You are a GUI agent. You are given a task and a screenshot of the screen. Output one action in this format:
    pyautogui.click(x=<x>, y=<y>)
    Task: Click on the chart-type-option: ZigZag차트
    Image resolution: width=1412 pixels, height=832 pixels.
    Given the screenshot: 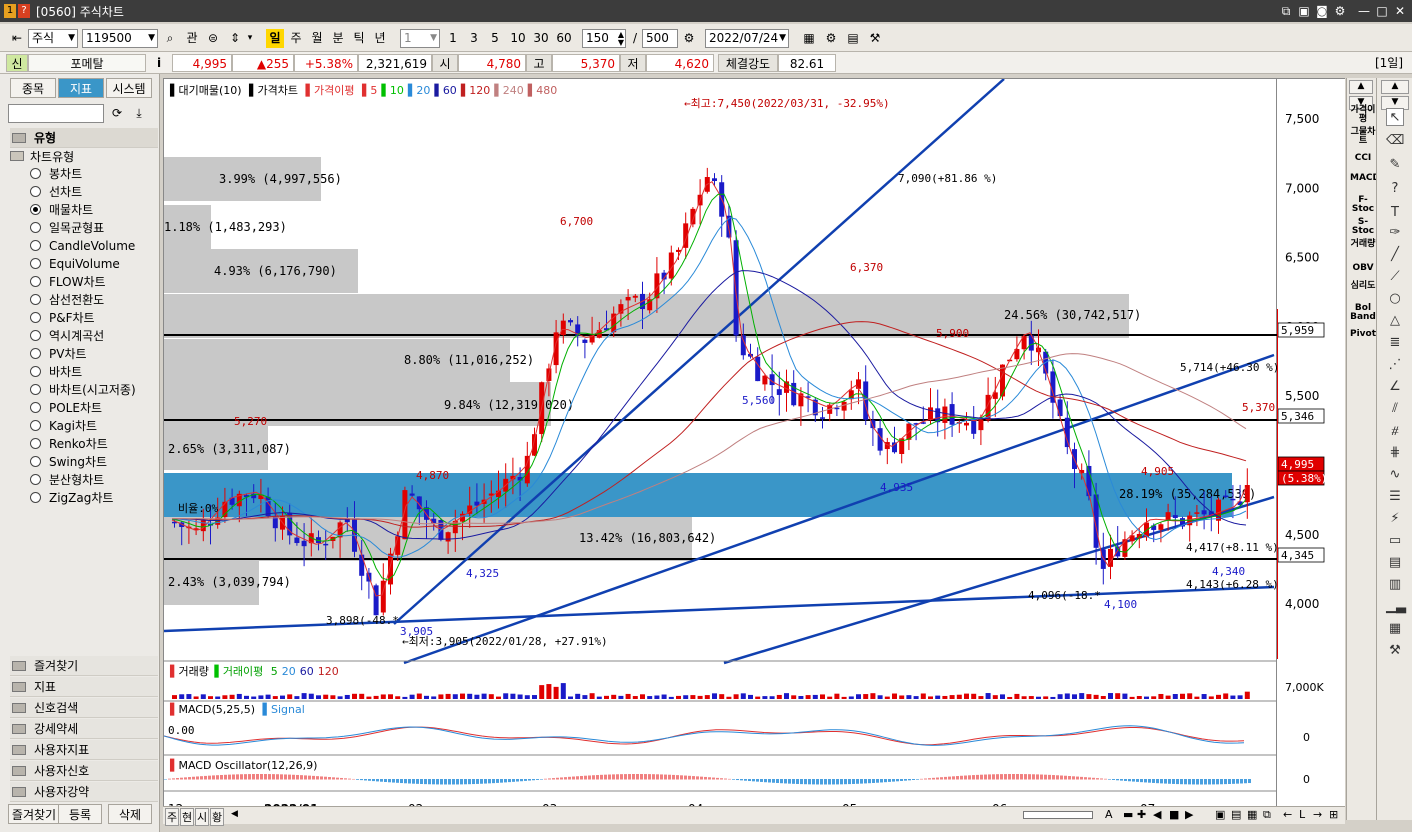 What is the action you would take?
    pyautogui.click(x=71, y=498)
    